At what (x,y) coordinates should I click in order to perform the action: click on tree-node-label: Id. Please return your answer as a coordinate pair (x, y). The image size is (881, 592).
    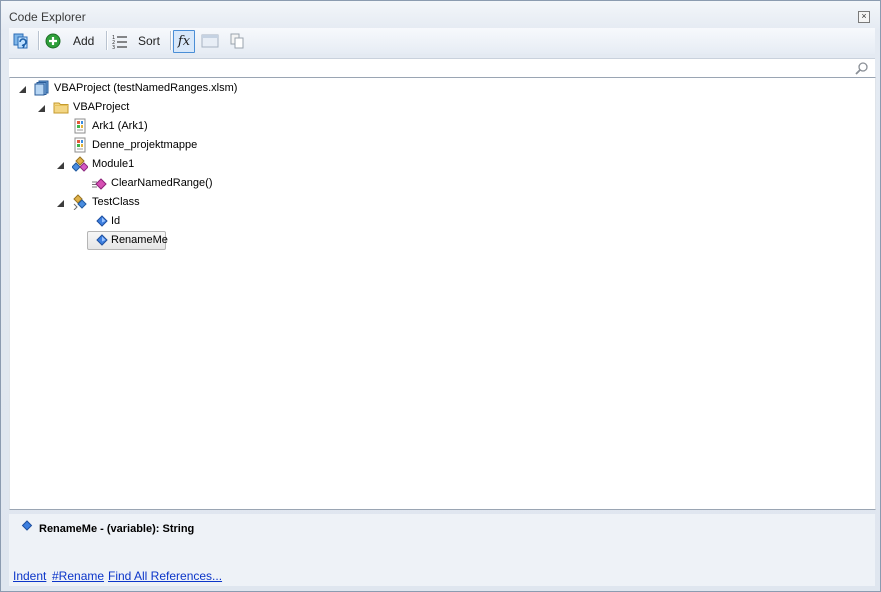
    Looking at the image, I should click on (116, 221).